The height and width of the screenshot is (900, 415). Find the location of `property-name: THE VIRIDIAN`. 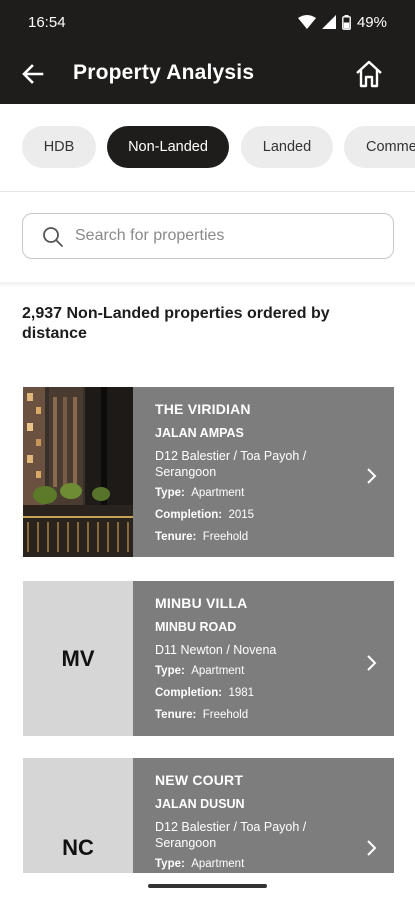

property-name: THE VIRIDIAN is located at coordinates (203, 409).